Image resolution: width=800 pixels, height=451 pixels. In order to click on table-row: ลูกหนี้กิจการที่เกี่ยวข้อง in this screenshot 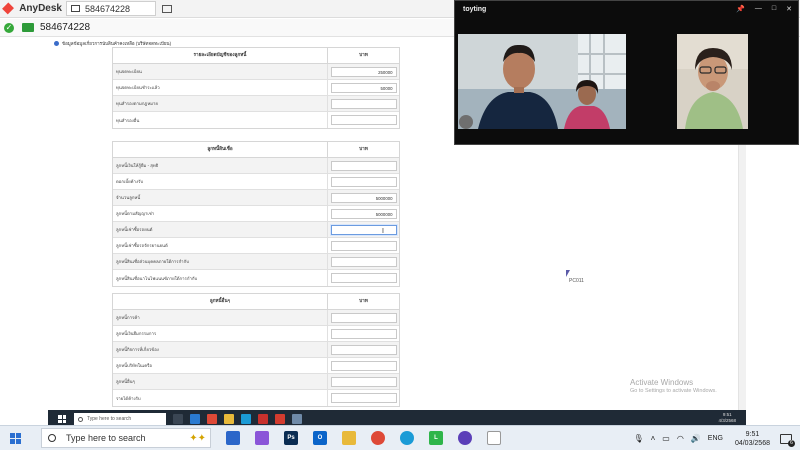, I will do `click(256, 350)`.